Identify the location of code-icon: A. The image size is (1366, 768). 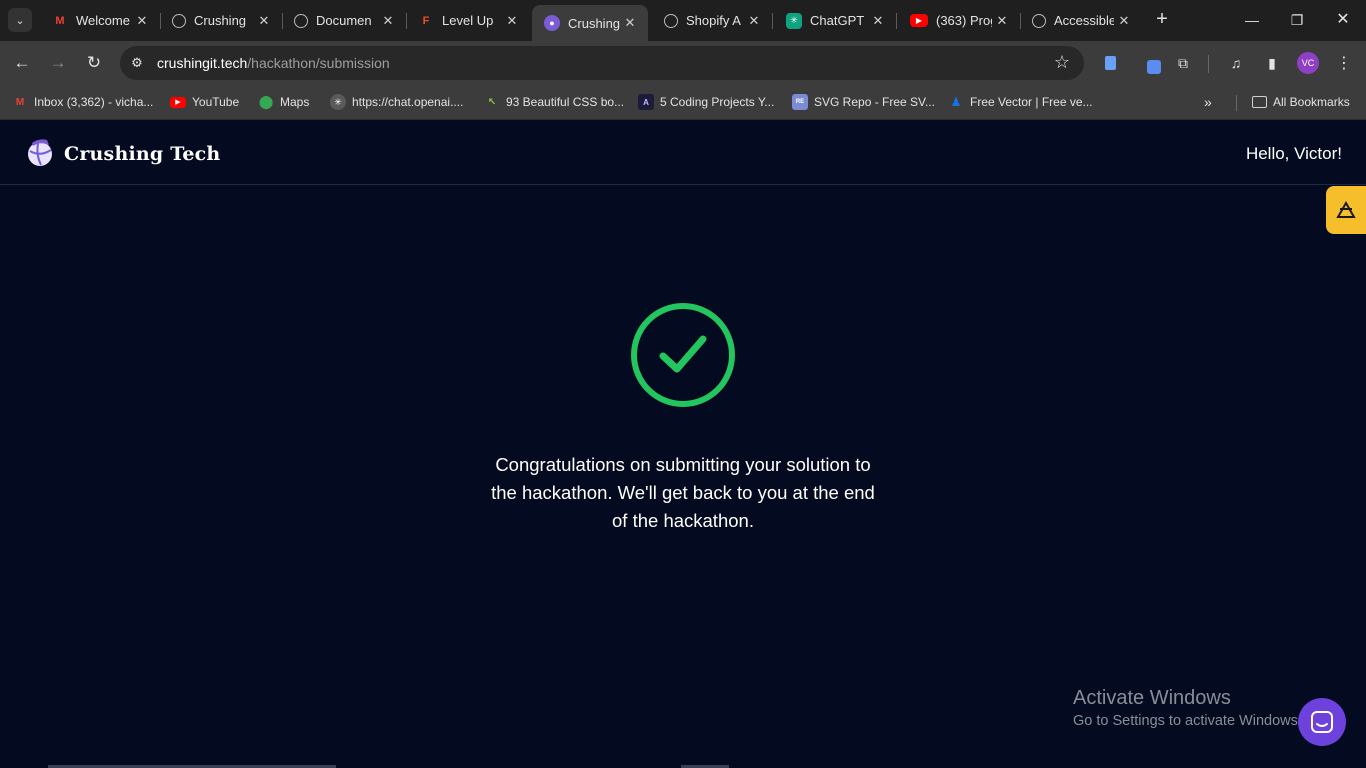
(646, 102).